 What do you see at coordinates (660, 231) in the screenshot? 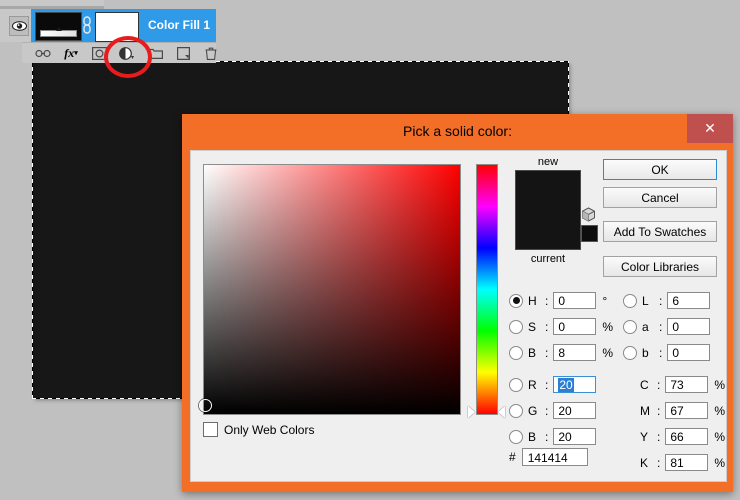
I see `add-to-swatches-button: Add To Swatches` at bounding box center [660, 231].